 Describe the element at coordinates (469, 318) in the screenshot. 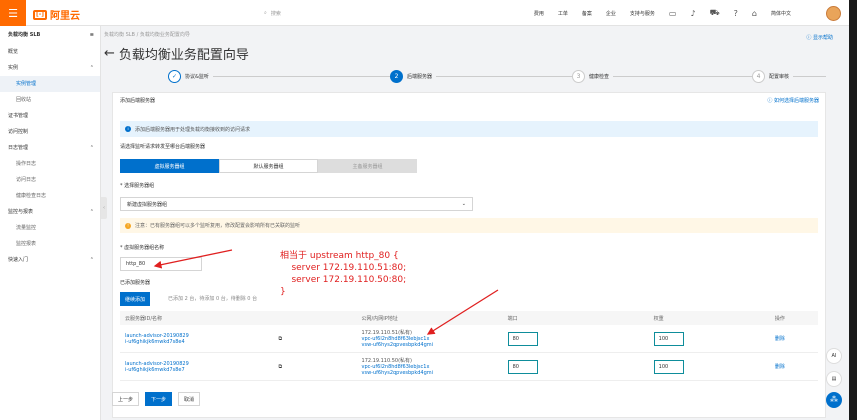

I see `table-header: 云服务器ID/名称 公网/内网IP地址 端口 权重 操作` at that location.